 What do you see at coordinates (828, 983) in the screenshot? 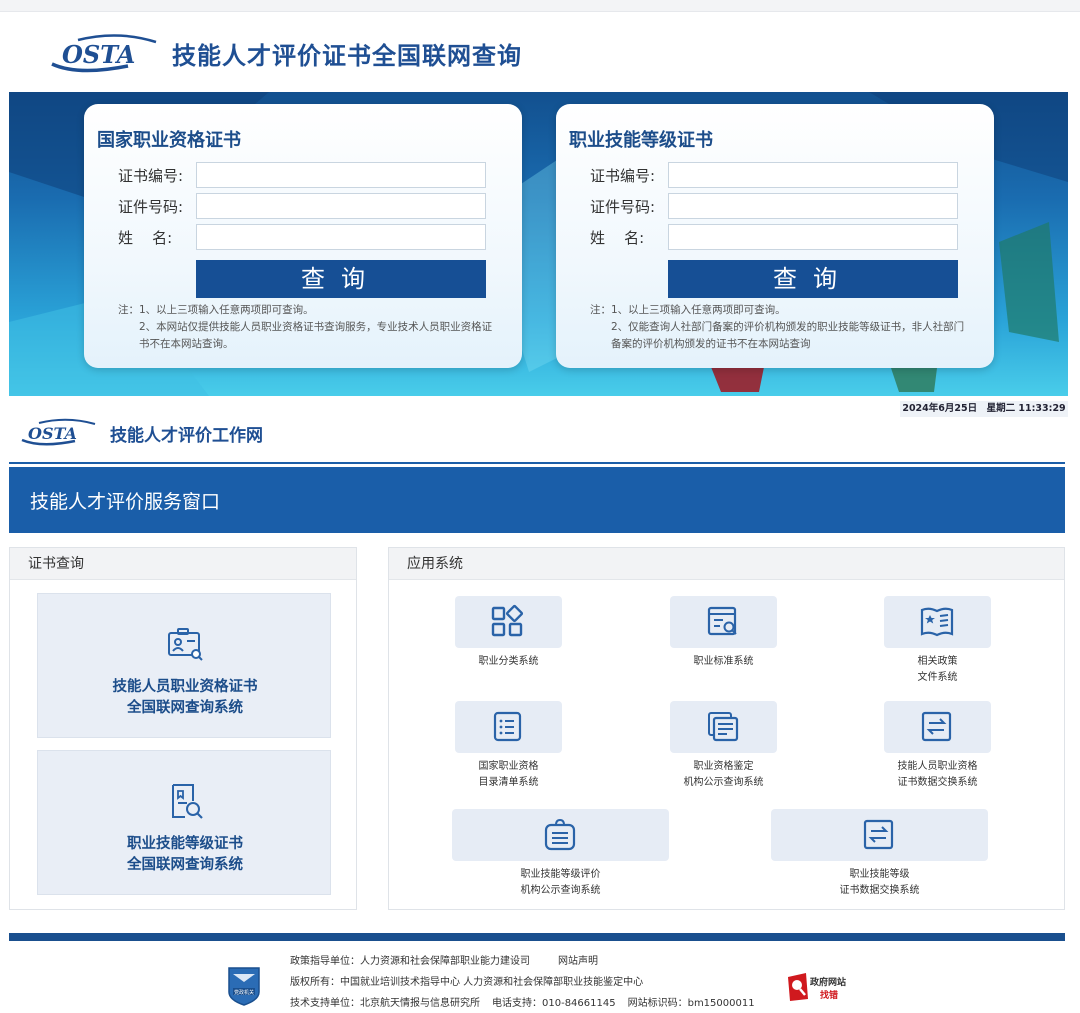
I see `gov-site-label: 政府网站` at bounding box center [828, 983].